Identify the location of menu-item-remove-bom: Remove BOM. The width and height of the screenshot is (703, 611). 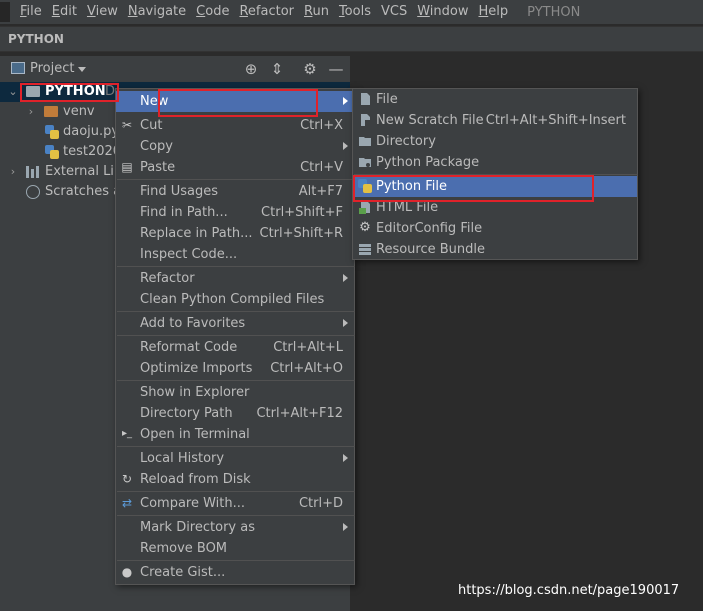
(235, 548).